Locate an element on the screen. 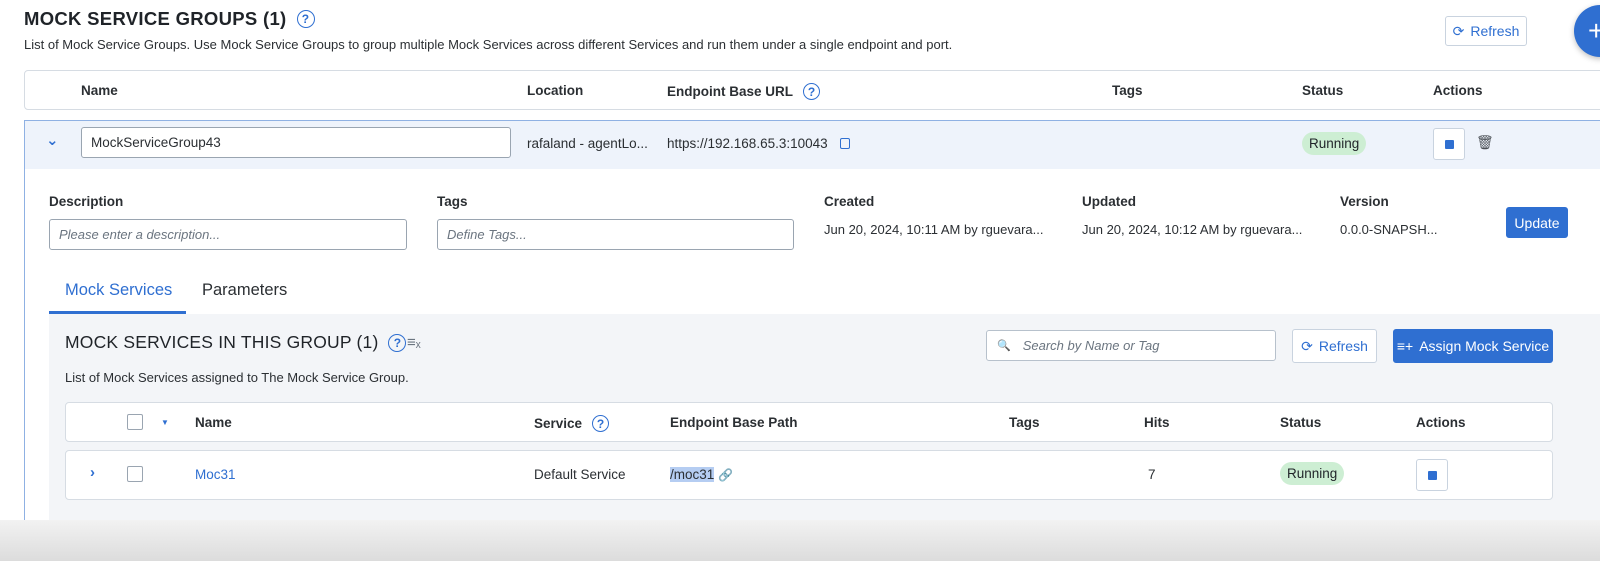  svc-col-tags: Tags is located at coordinates (1024, 422).